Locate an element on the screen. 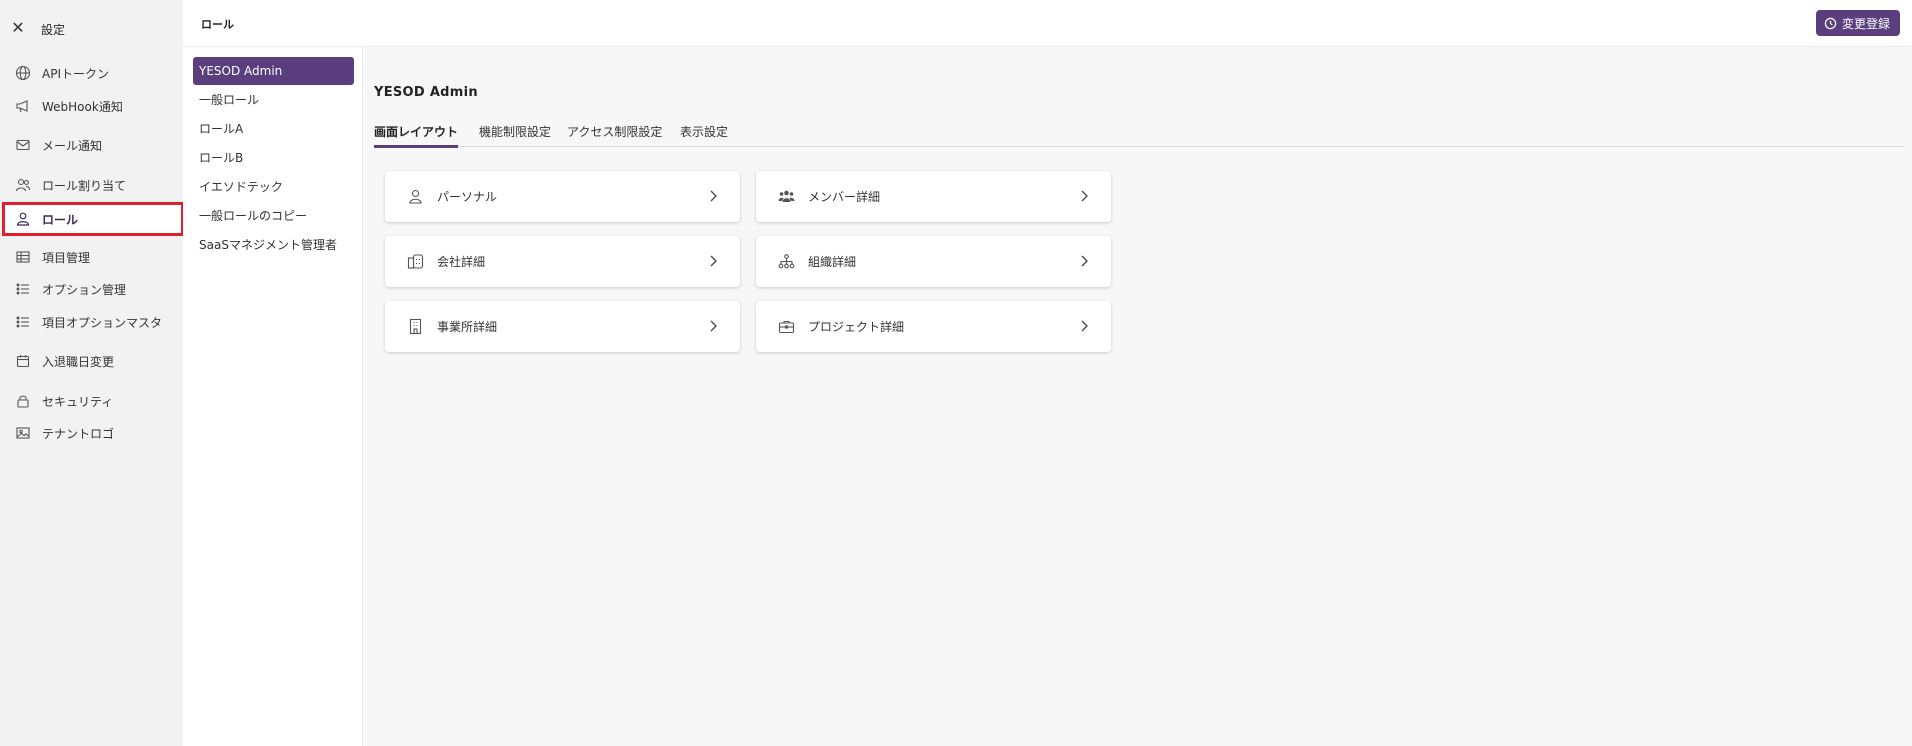 This screenshot has height=746, width=1912. tab-access-restriction: アクセス制限設定 is located at coordinates (614, 135).